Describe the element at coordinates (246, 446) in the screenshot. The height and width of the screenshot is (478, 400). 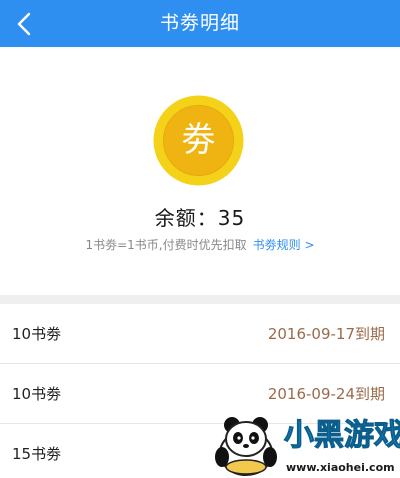
I see `panda-mascot-icon` at that location.